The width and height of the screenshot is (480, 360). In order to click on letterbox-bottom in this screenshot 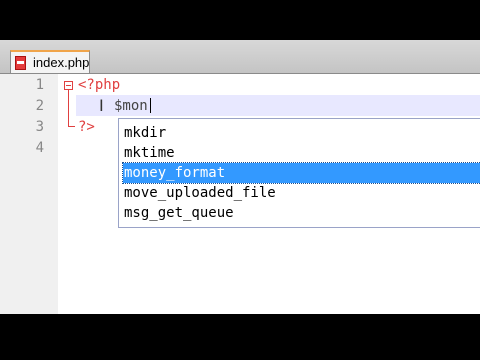, I will do `click(240, 337)`.